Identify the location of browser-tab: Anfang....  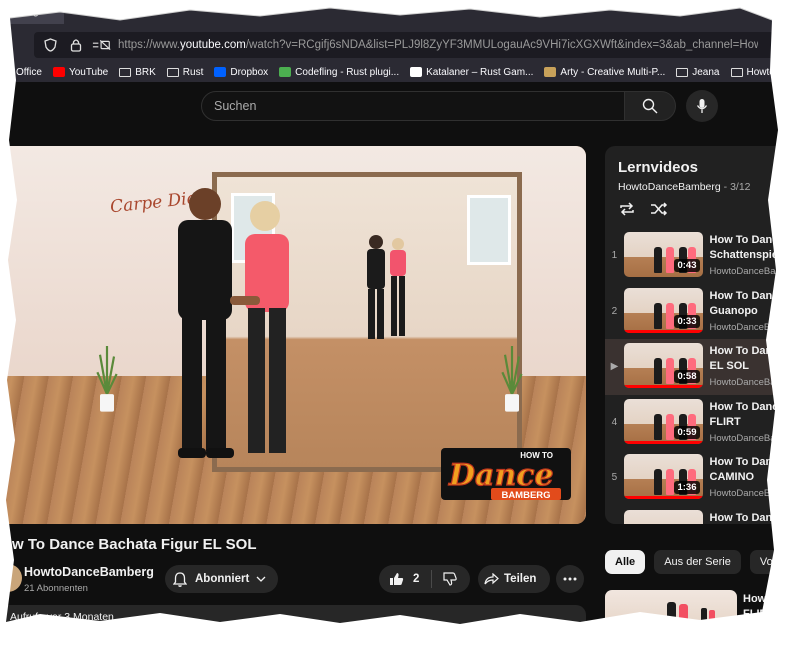
(32, 12).